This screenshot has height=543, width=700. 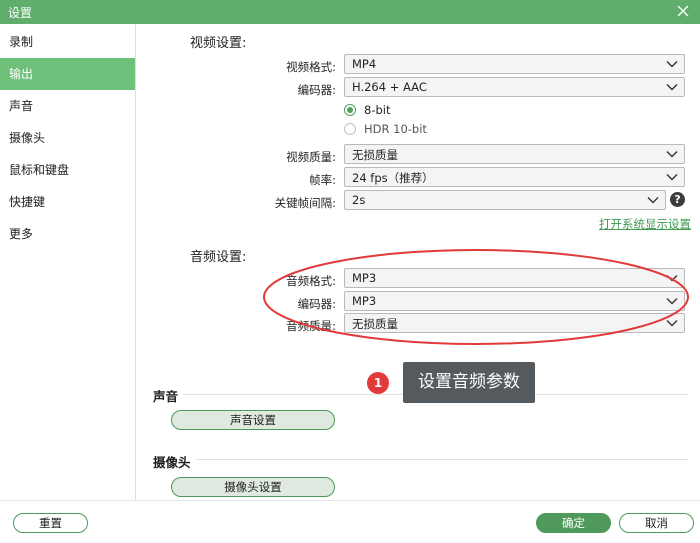 What do you see at coordinates (67, 42) in the screenshot?
I see `sidebar-item-record: 录制` at bounding box center [67, 42].